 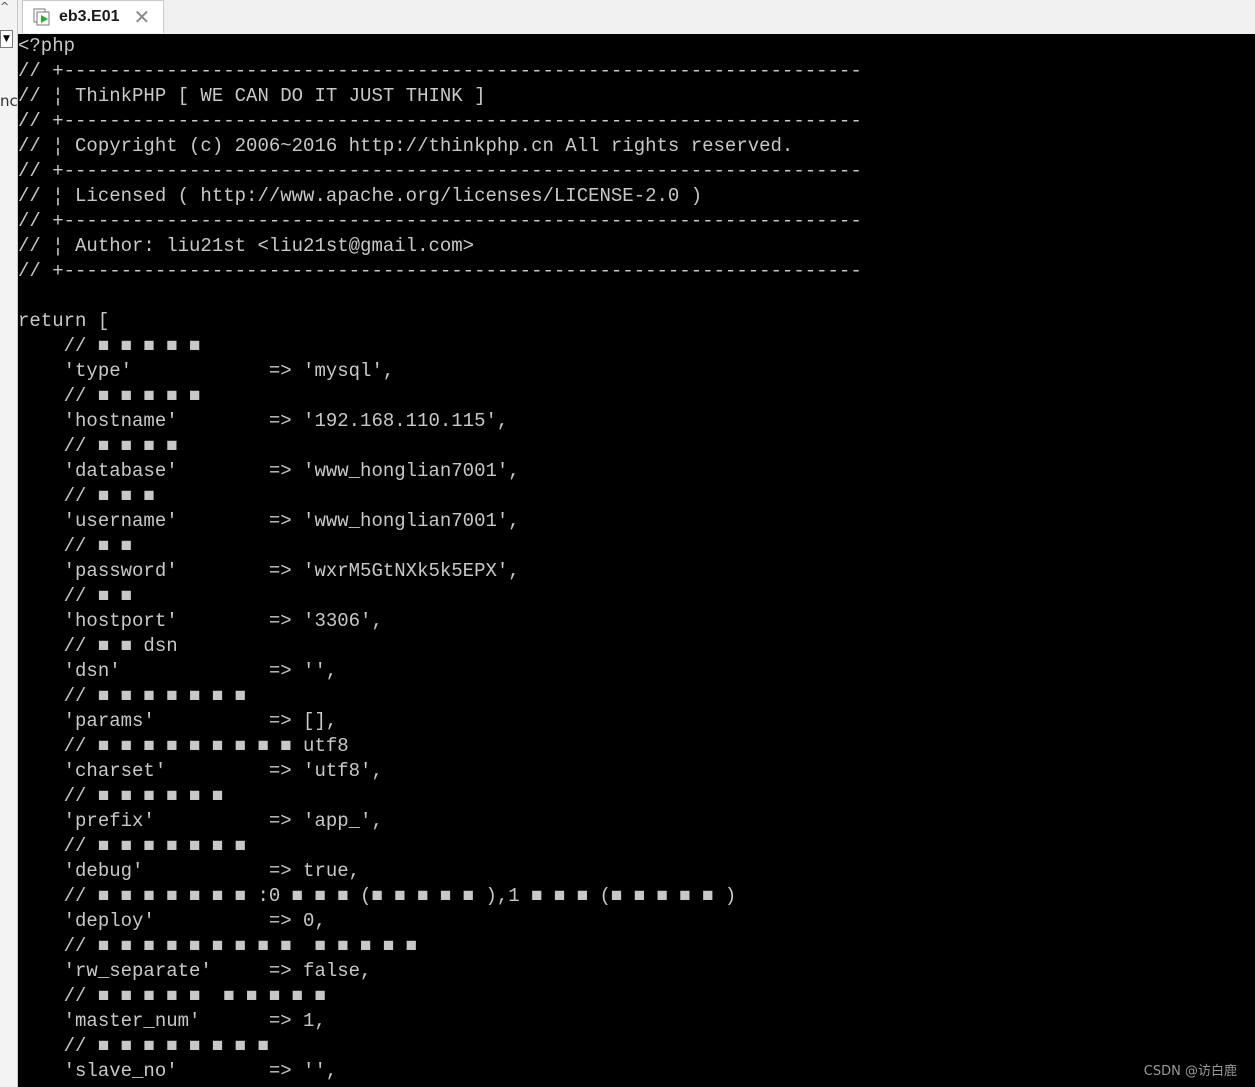 What do you see at coordinates (98, 646) in the screenshot?
I see `console-line: // ■ ■ dsn` at bounding box center [98, 646].